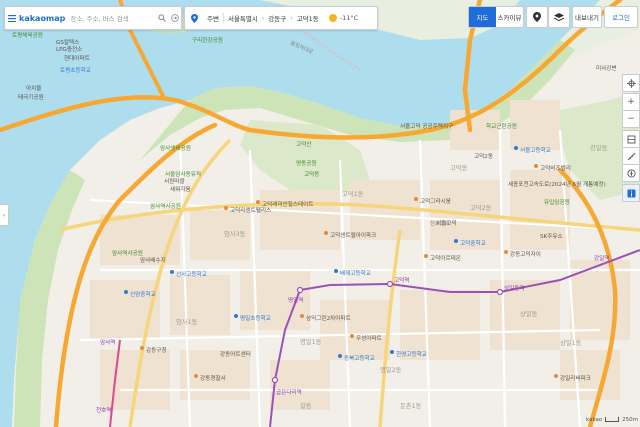  Describe the element at coordinates (509, 17) in the screenshot. I see `skyview-button: 스카이뷰` at that location.